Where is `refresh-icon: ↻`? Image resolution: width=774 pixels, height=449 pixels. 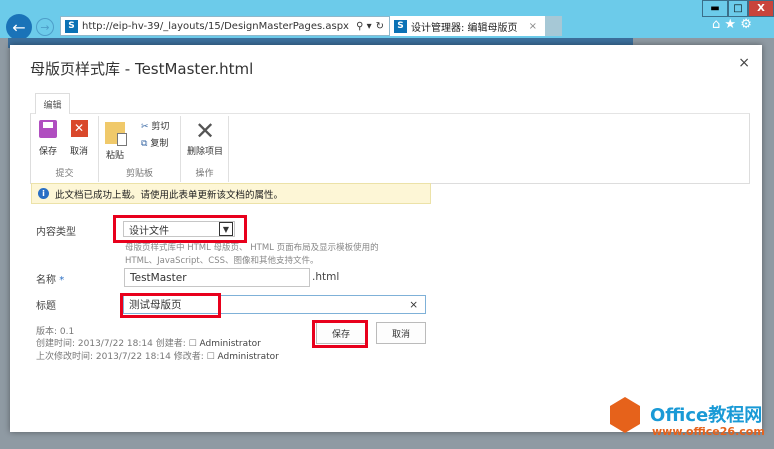 refresh-icon: ↻ is located at coordinates (380, 26).